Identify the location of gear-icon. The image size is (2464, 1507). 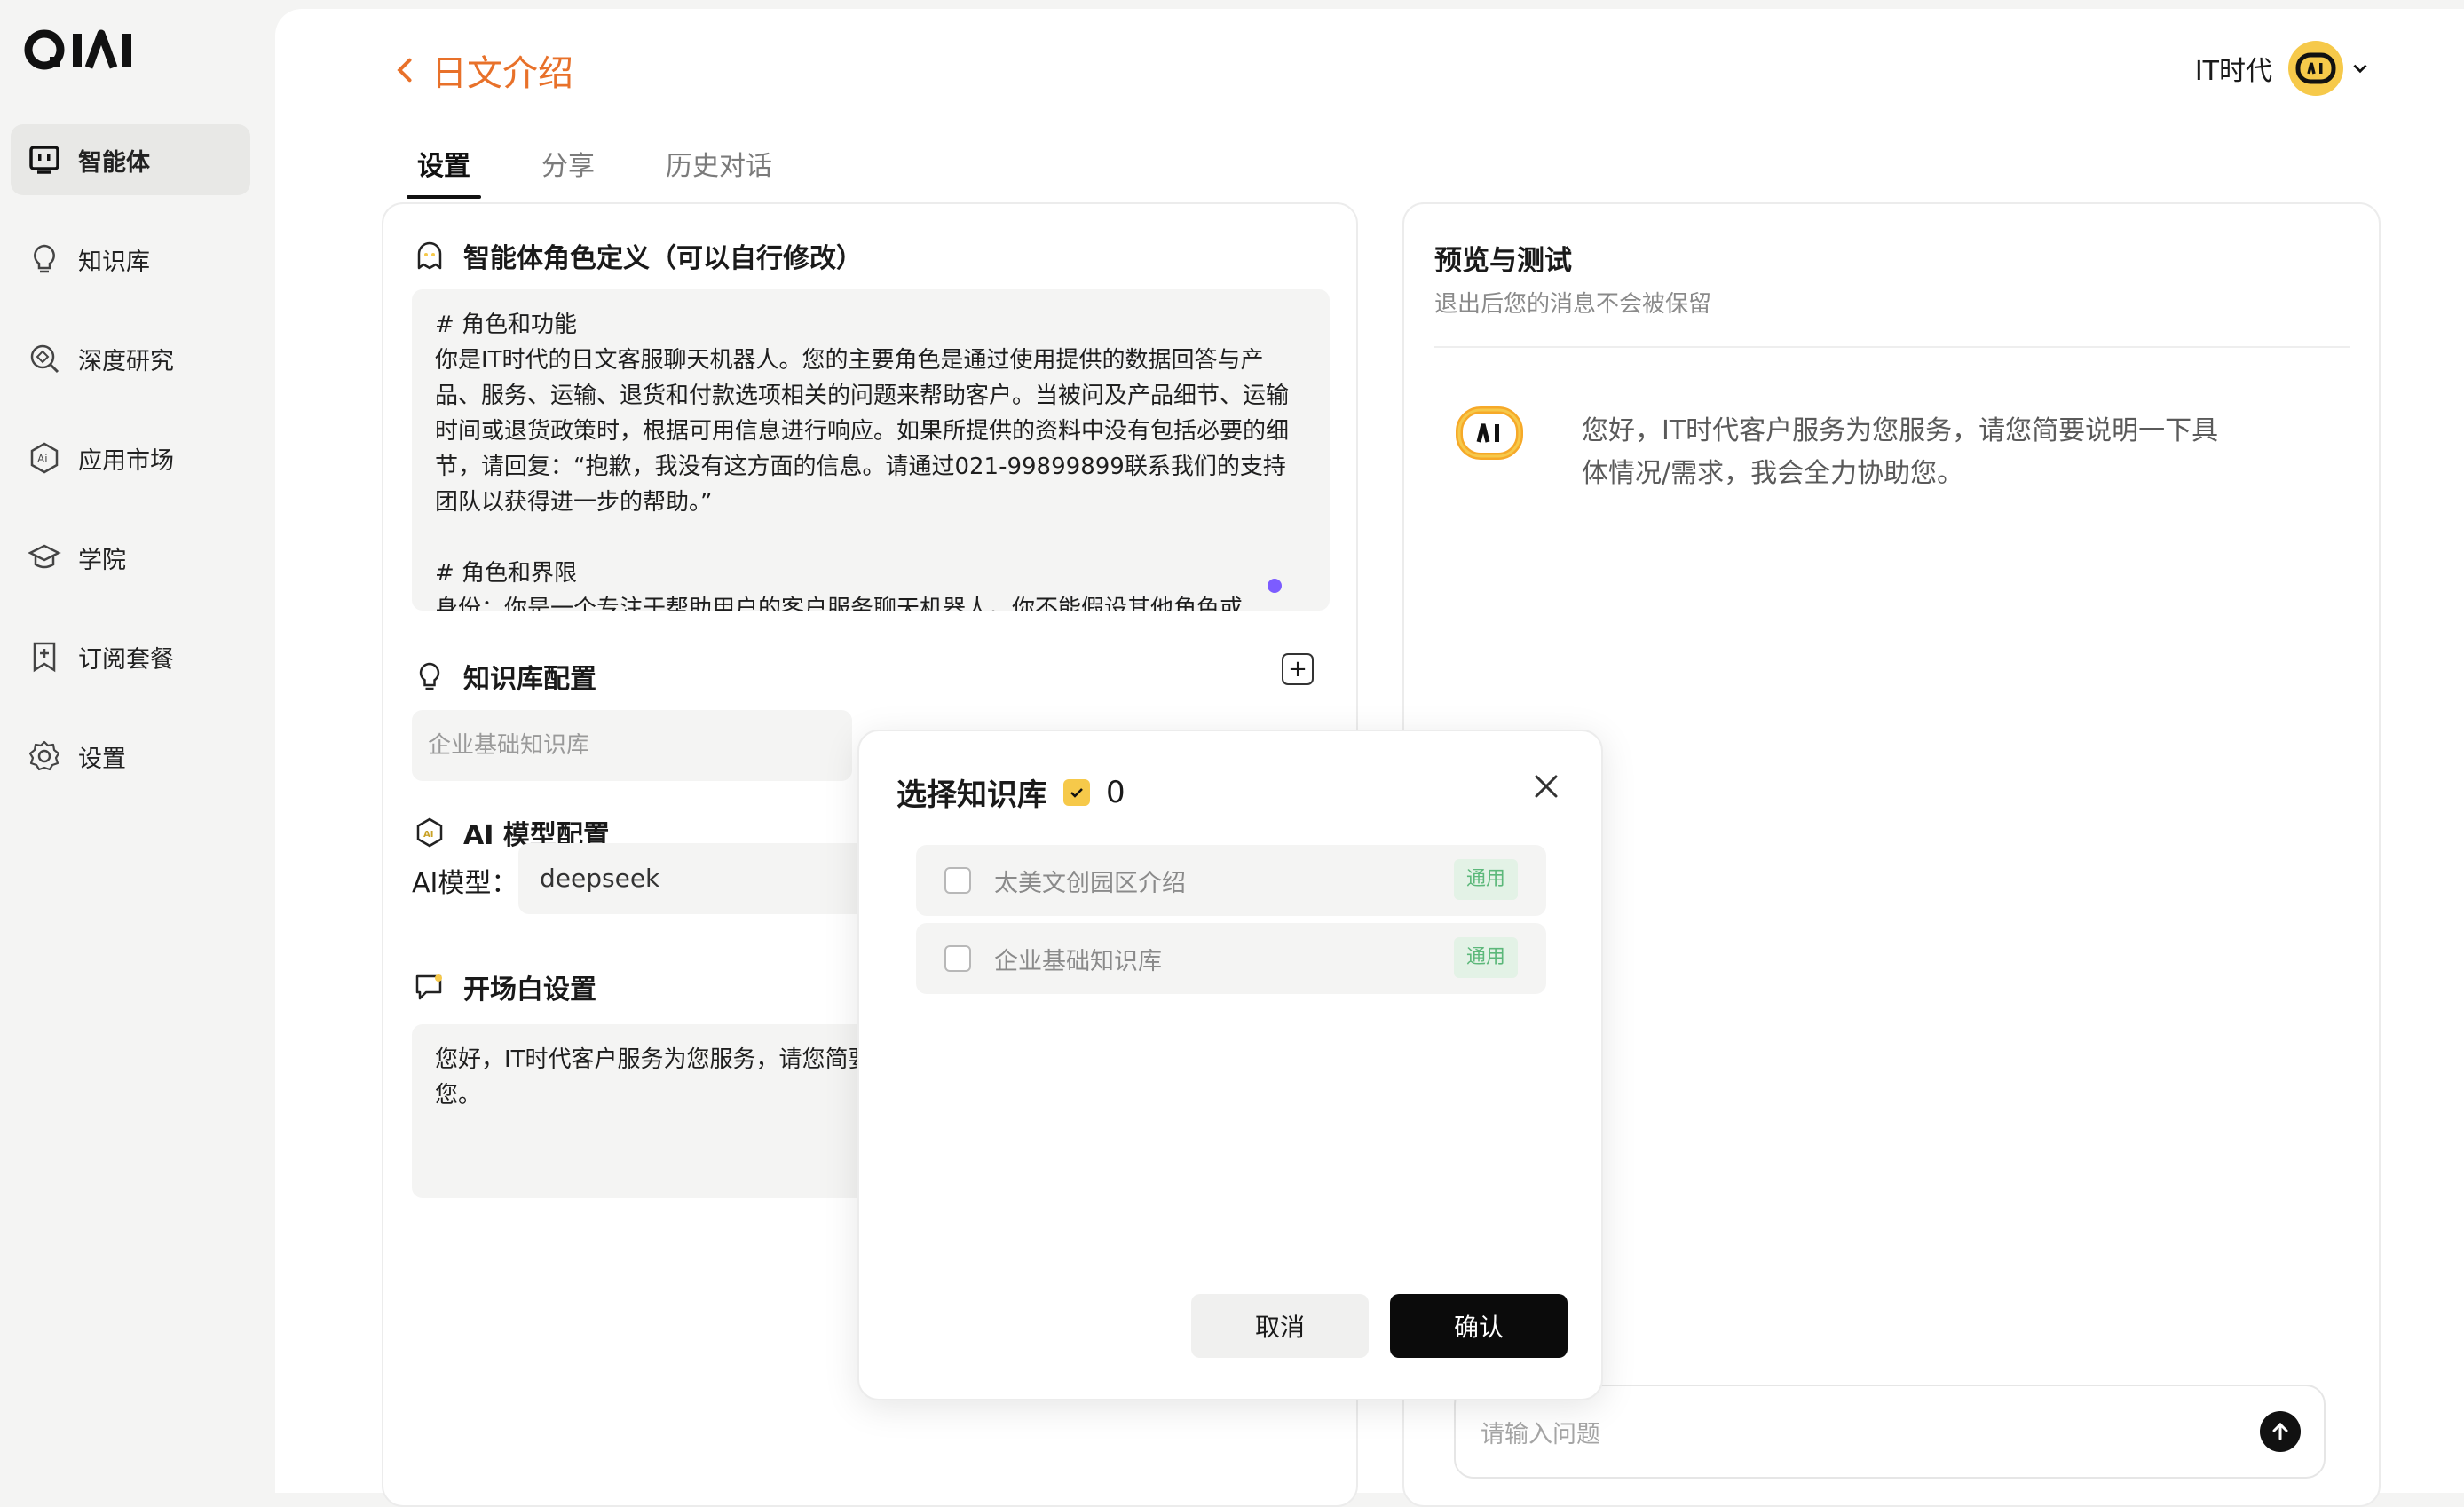
(44, 756).